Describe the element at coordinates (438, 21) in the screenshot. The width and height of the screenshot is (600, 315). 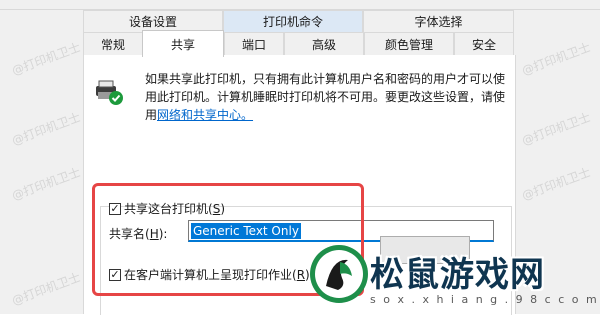
I see `tab-font-selection: 字体选择` at that location.